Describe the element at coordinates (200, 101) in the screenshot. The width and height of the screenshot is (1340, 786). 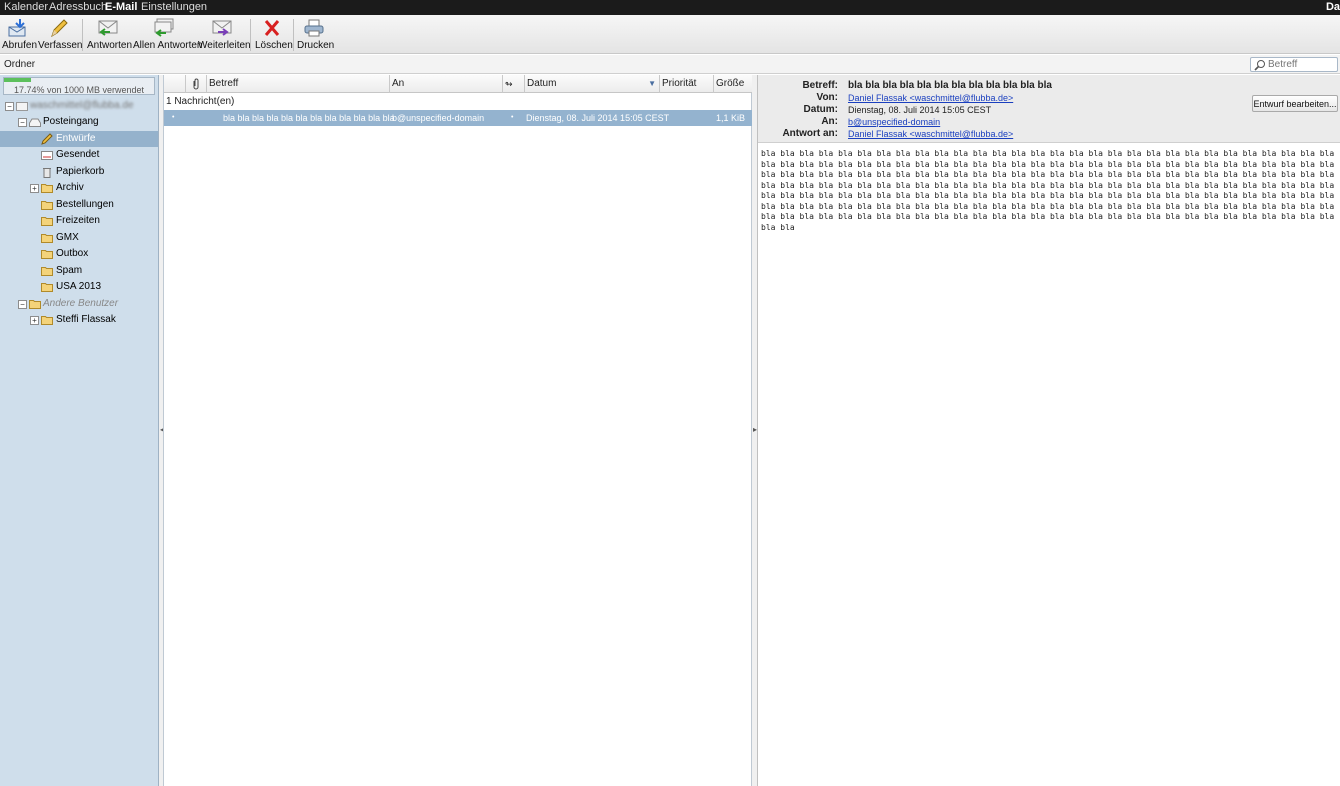
I see `message-count: 1 Nachricht(en)` at that location.